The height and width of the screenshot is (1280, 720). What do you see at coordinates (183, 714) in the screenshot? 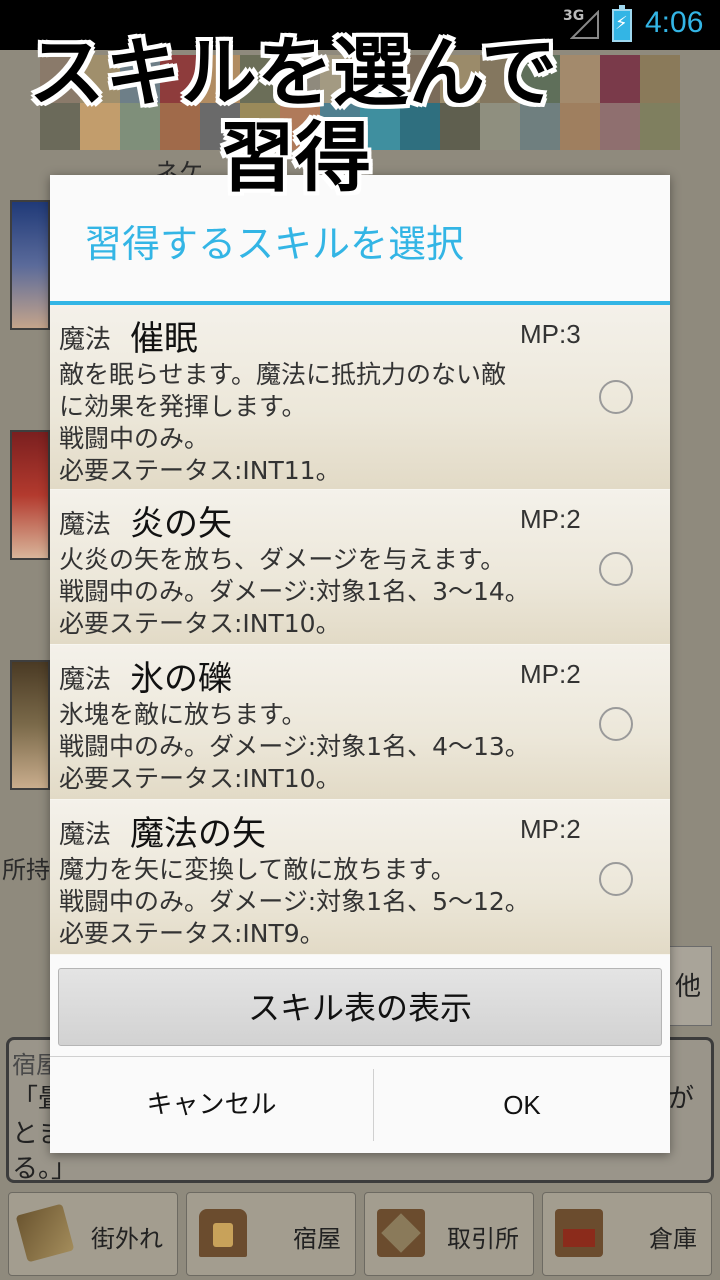
I see `description-line: 氷塊を敵に放ちます。` at bounding box center [183, 714].